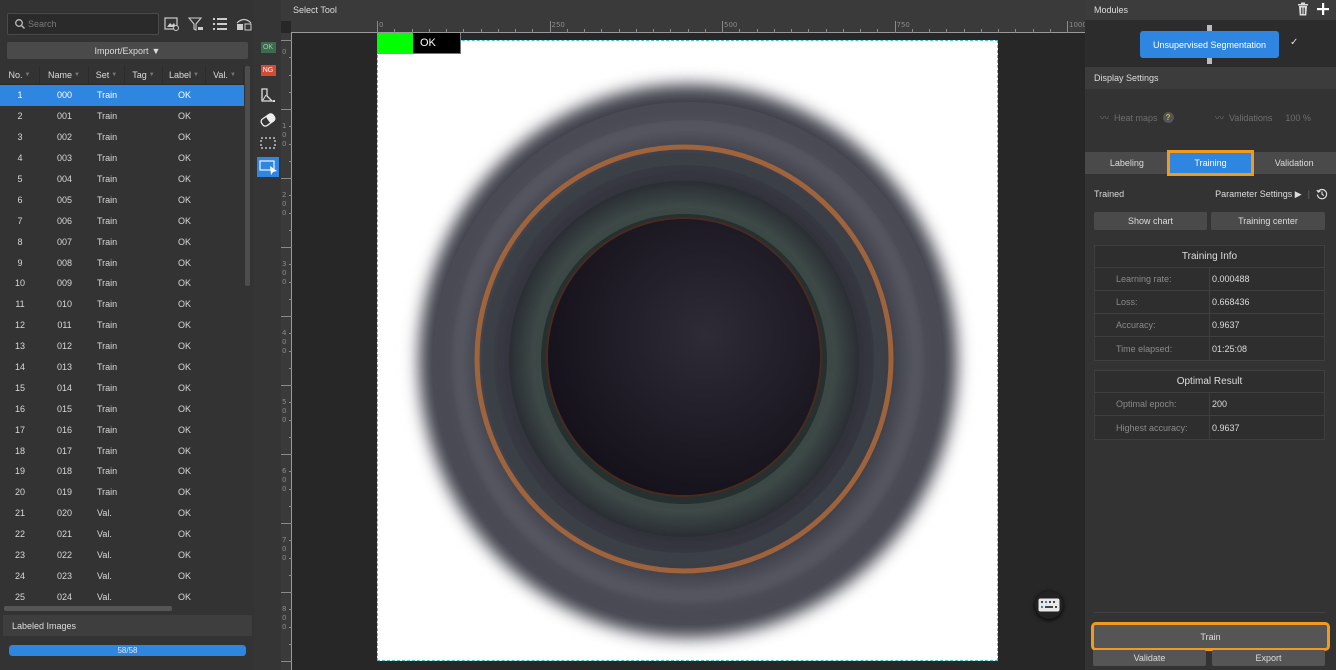 The height and width of the screenshot is (670, 1336). I want to click on mode-tabs: Labeling Training Validation, so click(1210, 163).